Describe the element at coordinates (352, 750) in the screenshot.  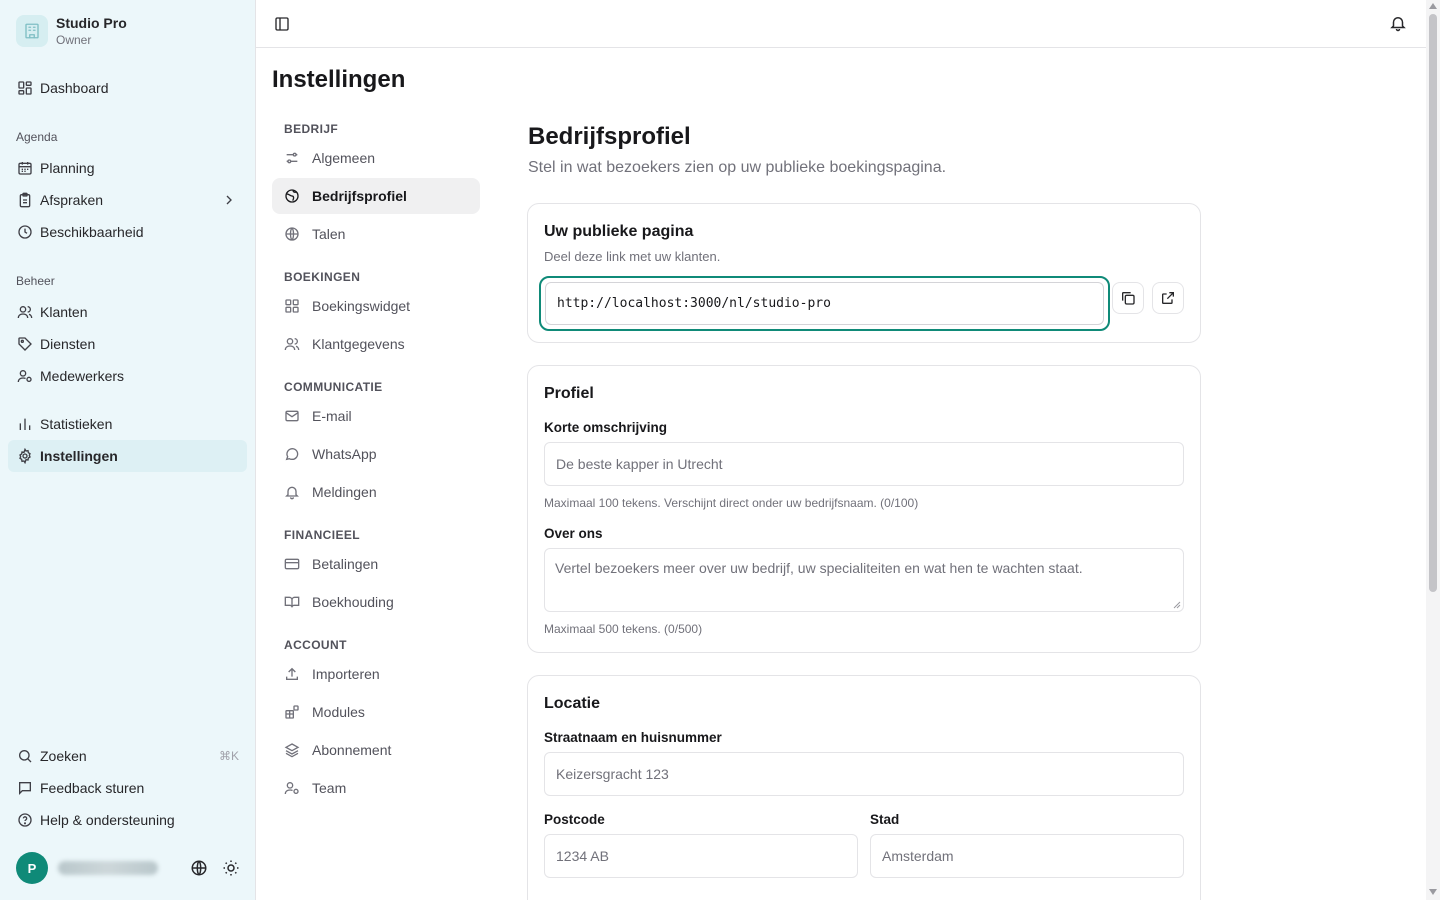
I see `settings-item-label: Abonnement` at that location.